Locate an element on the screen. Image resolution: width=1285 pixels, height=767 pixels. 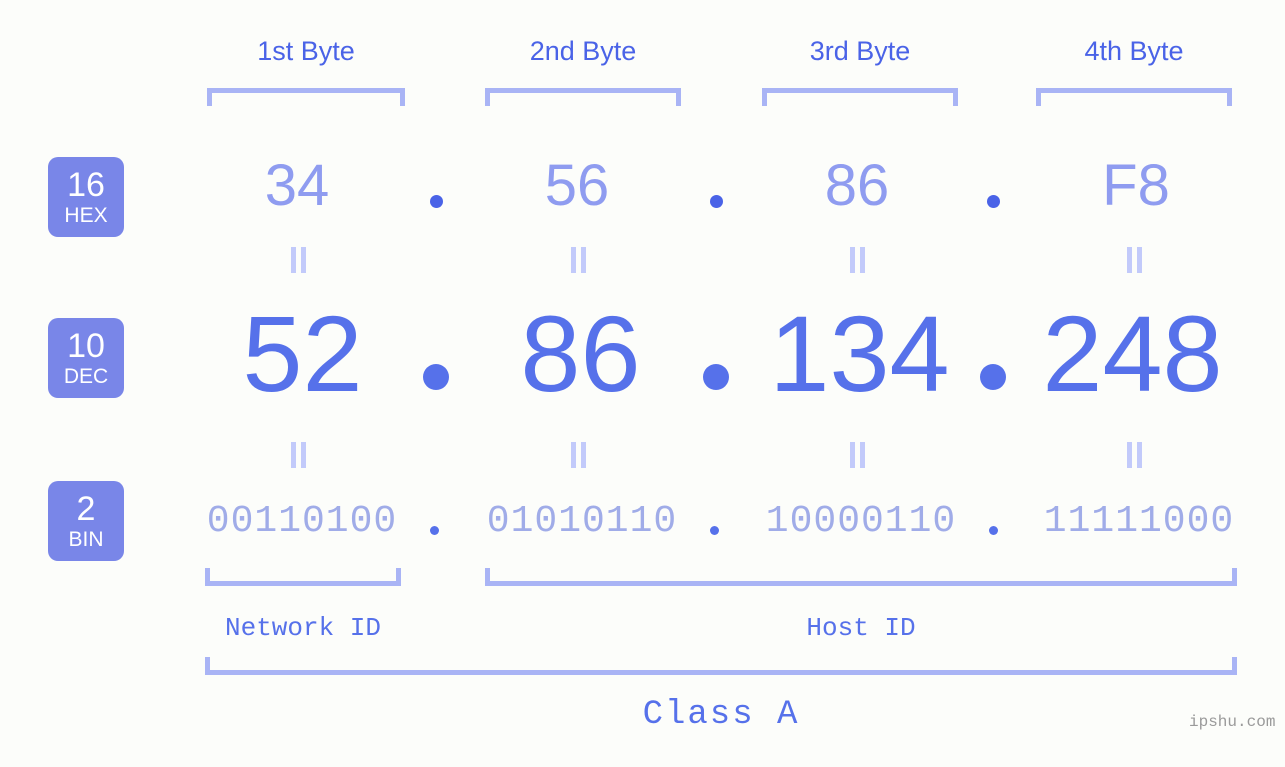
bin-byte-value-3: 10000110 is located at coordinates (861, 521).